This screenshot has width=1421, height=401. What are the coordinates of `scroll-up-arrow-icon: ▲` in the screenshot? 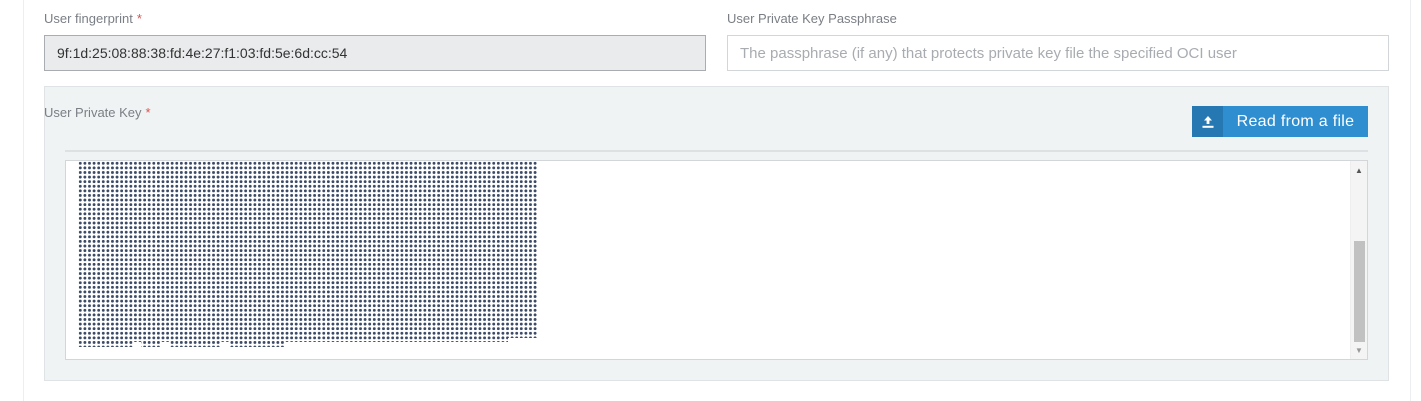 It's located at (1359, 170).